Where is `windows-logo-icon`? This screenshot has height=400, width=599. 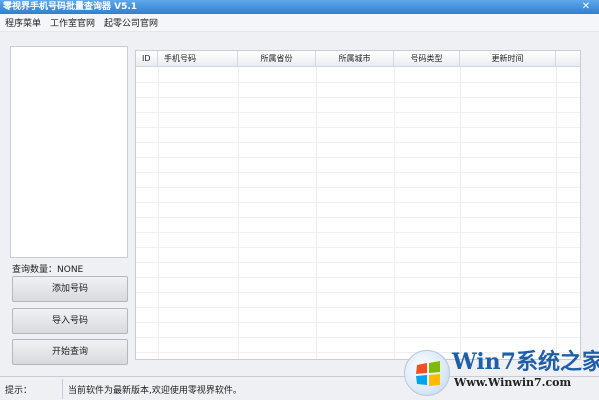 windows-logo-icon is located at coordinates (427, 373).